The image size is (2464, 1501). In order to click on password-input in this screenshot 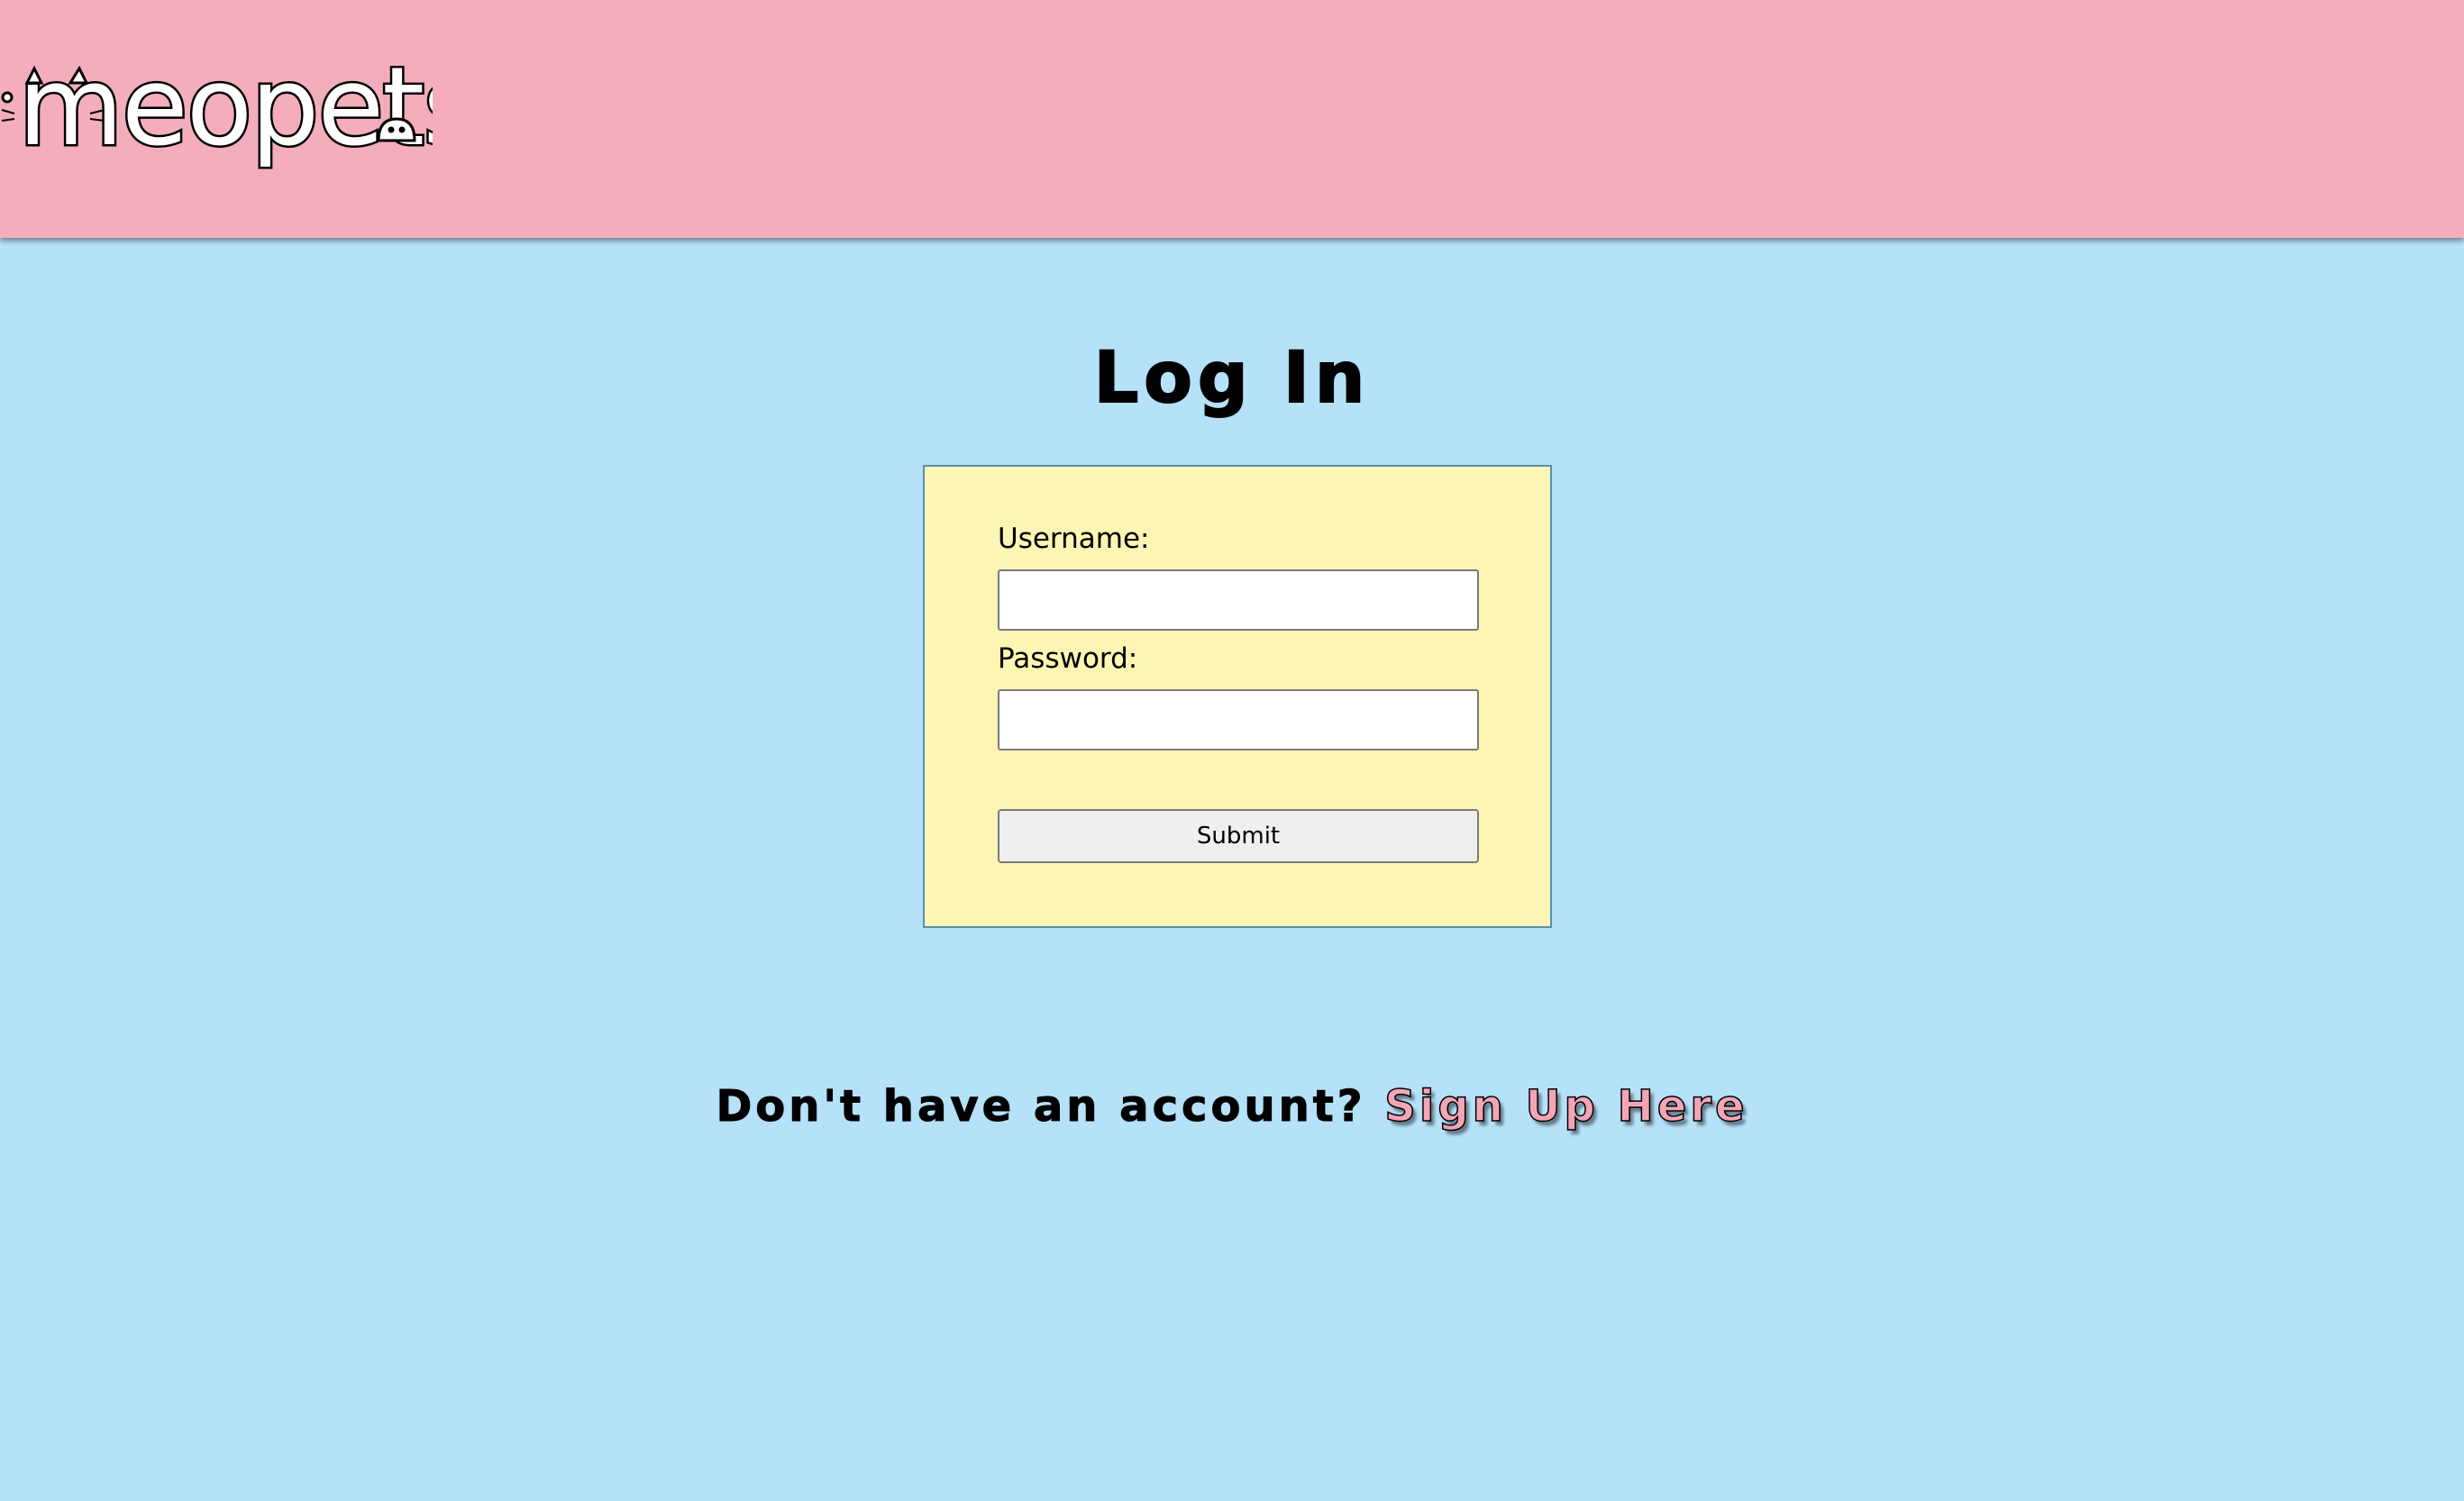, I will do `click(1238, 719)`.